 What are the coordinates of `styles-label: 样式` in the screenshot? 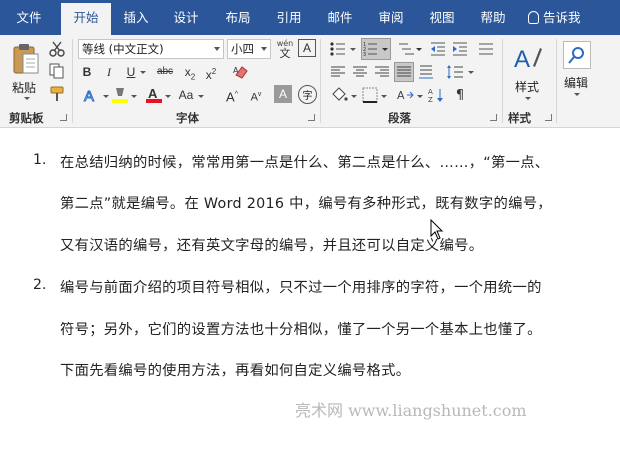 It's located at (527, 87).